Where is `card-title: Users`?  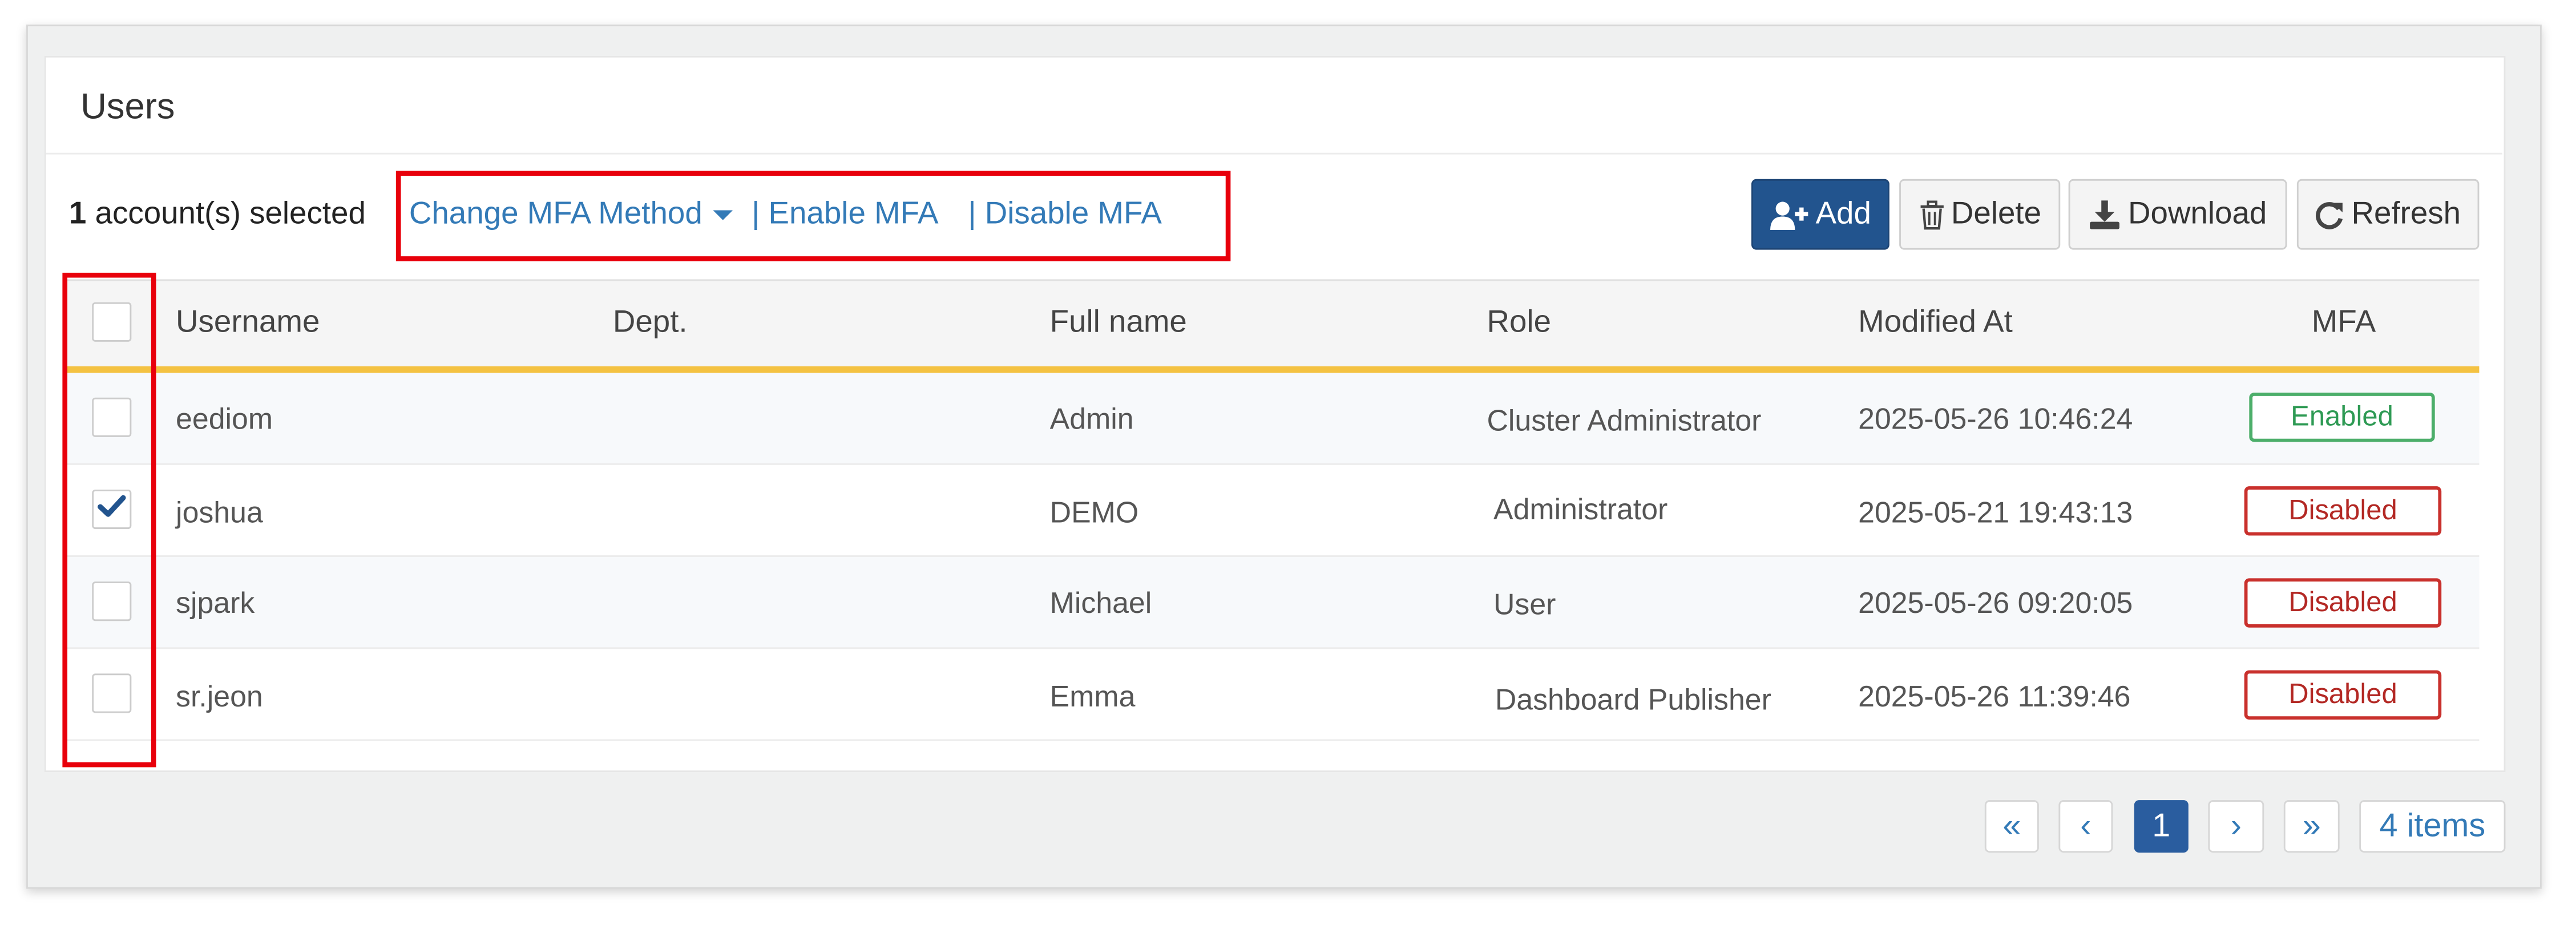
card-title: Users is located at coordinates (127, 106).